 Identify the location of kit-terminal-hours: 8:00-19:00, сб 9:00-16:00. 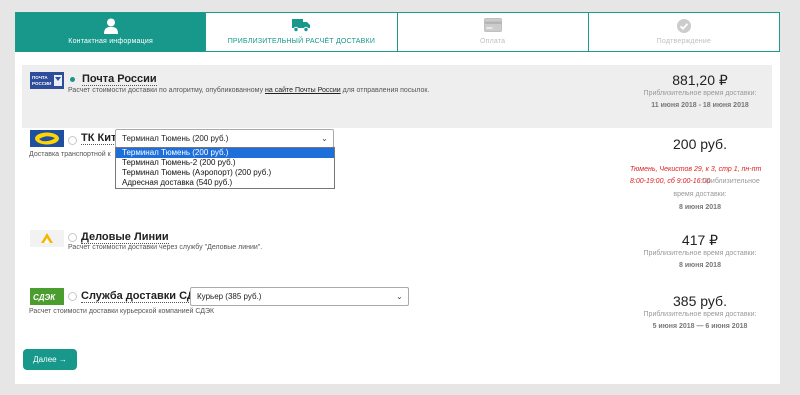
(670, 181).